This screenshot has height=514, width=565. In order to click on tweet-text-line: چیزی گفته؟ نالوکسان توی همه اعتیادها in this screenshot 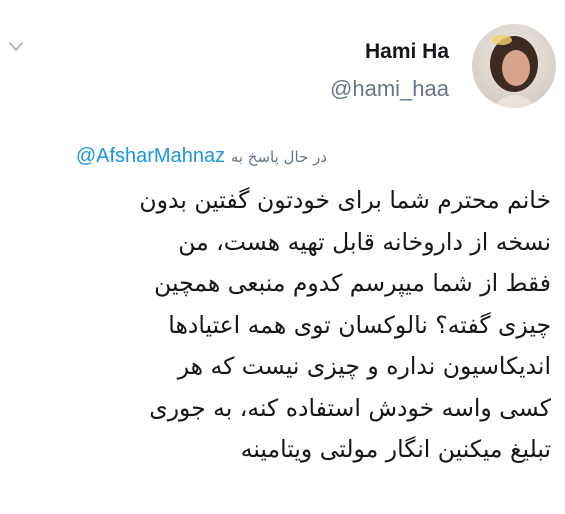, I will do `click(359, 324)`.